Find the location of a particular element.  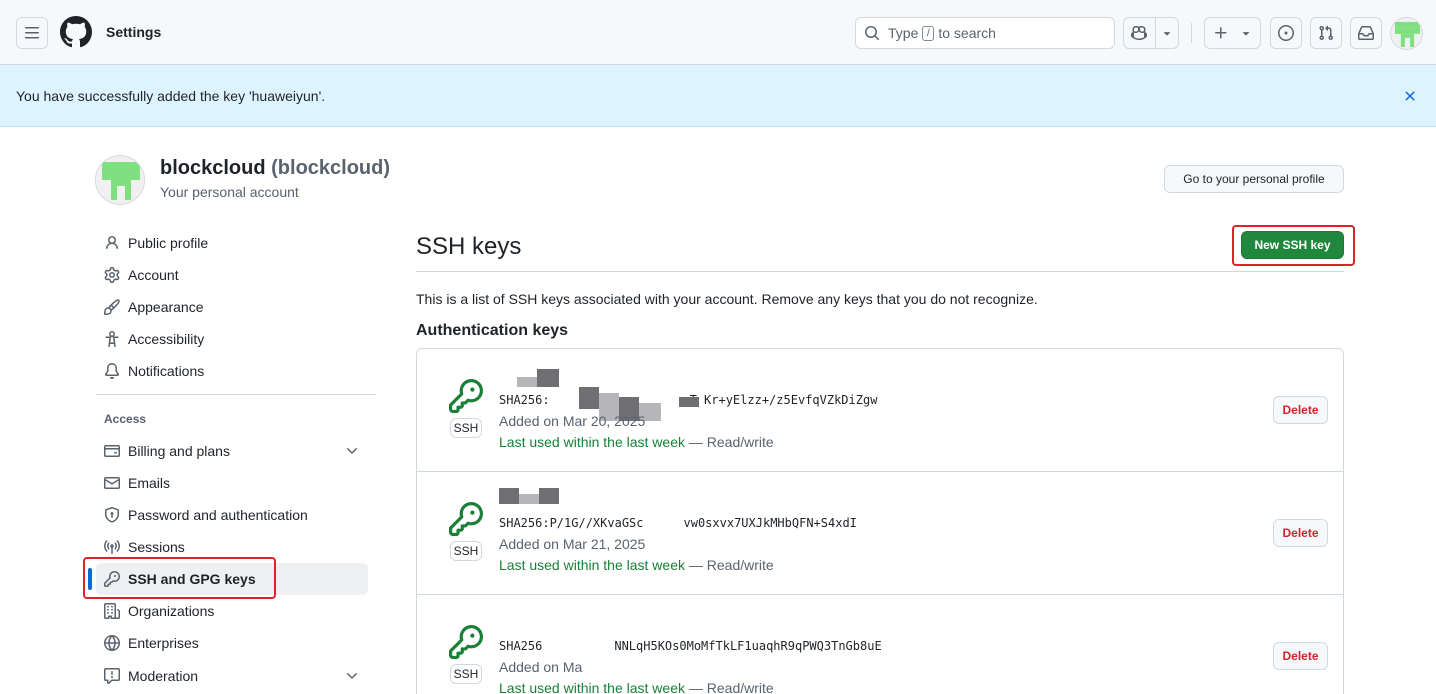

profile-subtitle: Your personal account is located at coordinates (229, 192).